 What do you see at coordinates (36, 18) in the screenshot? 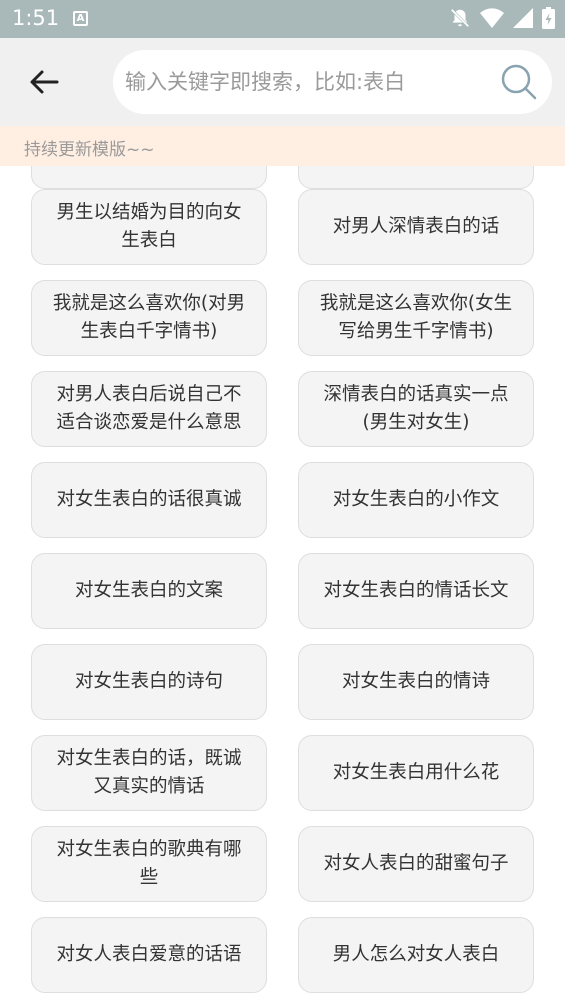
I see `status-time: 1:51` at bounding box center [36, 18].